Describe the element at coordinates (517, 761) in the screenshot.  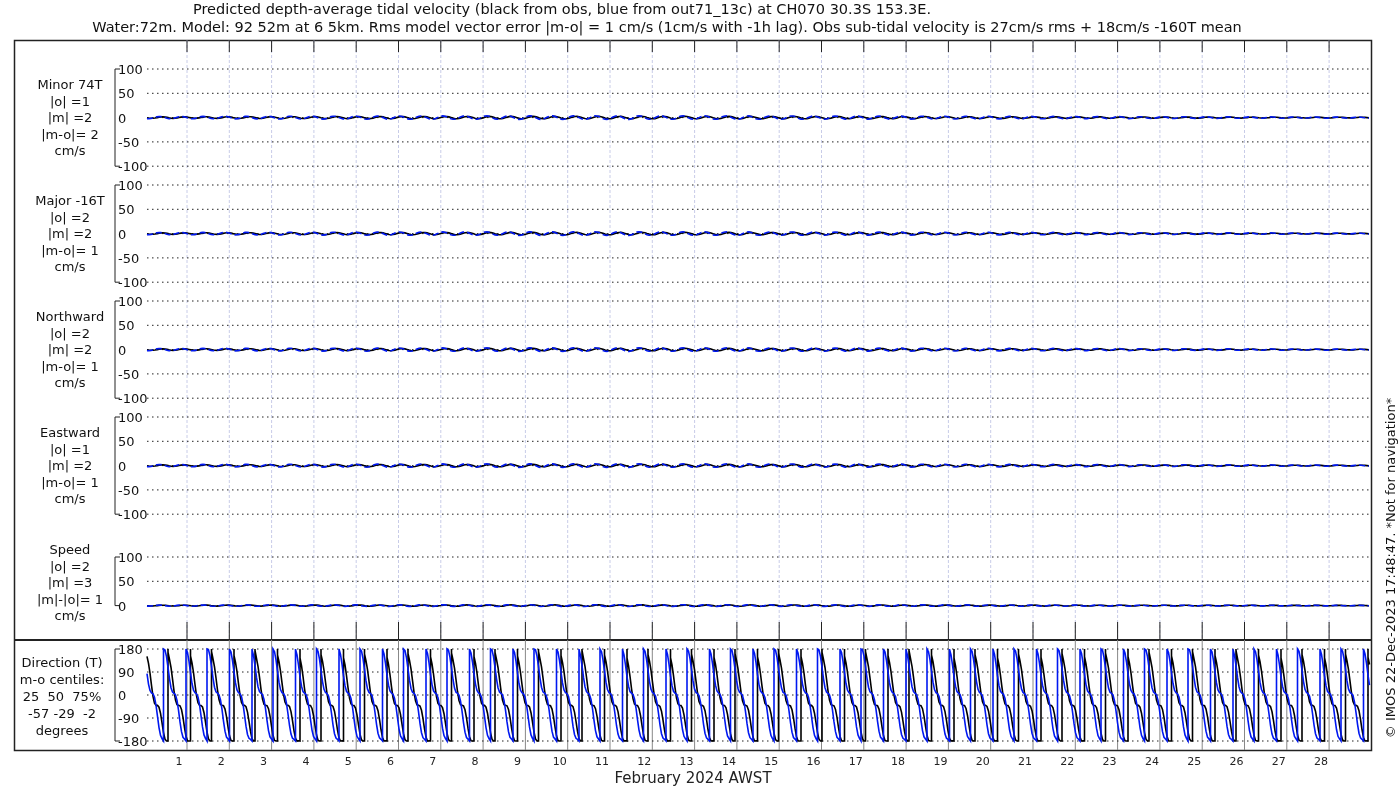
I see `tick-label: 9` at that location.